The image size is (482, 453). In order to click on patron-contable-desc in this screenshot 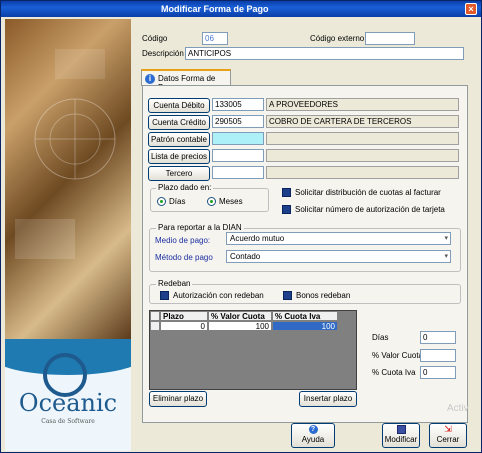, I will do `click(362, 138)`.